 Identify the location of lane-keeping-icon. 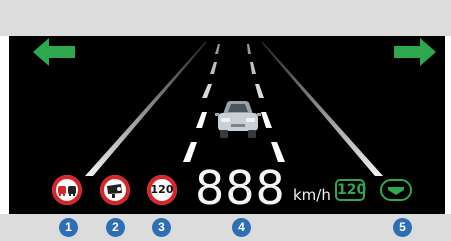
(396, 190).